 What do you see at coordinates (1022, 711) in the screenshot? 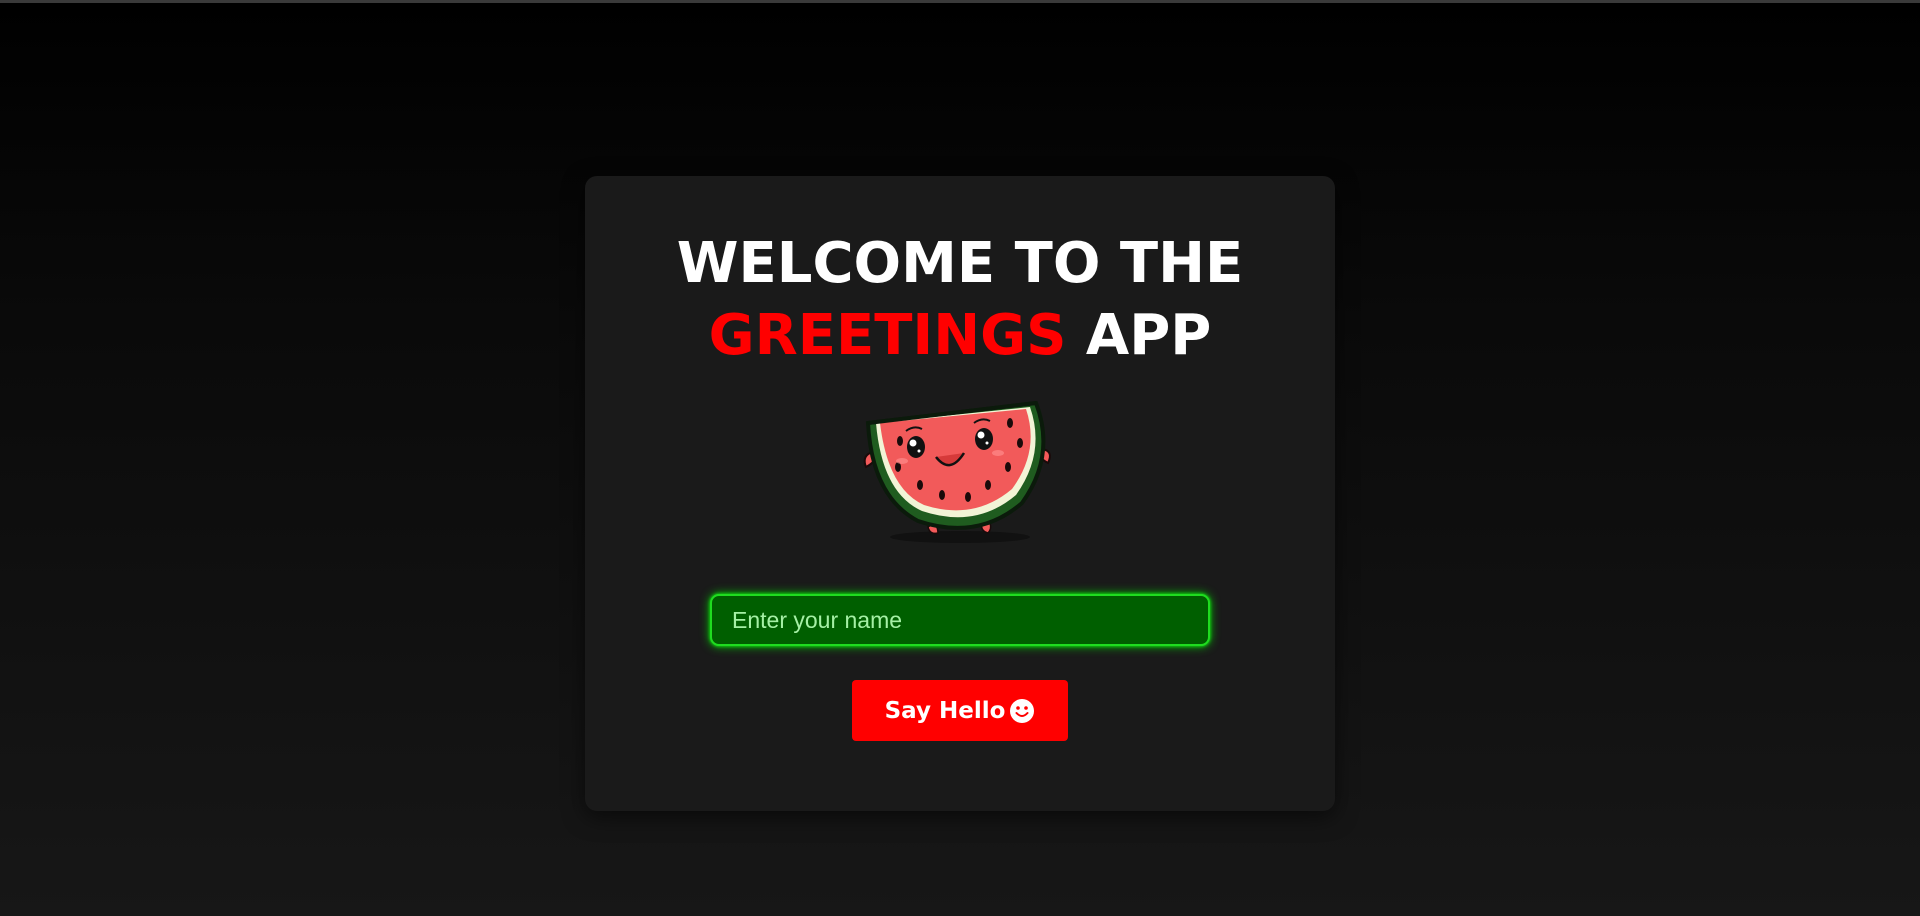
I see `smiley-icon` at bounding box center [1022, 711].